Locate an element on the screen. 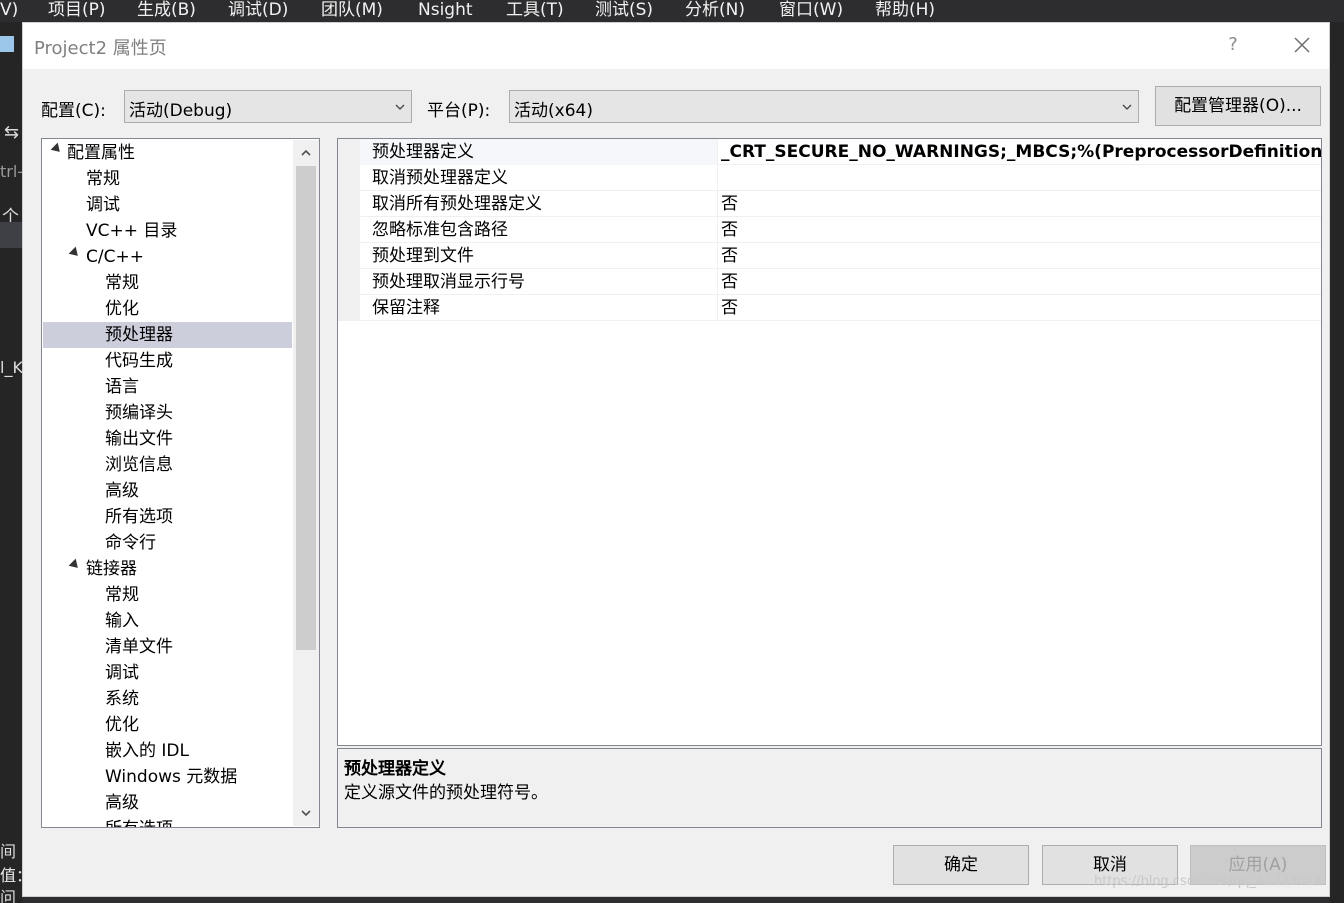 This screenshot has width=1344, height=903. ok-button: 确定 is located at coordinates (961, 865).